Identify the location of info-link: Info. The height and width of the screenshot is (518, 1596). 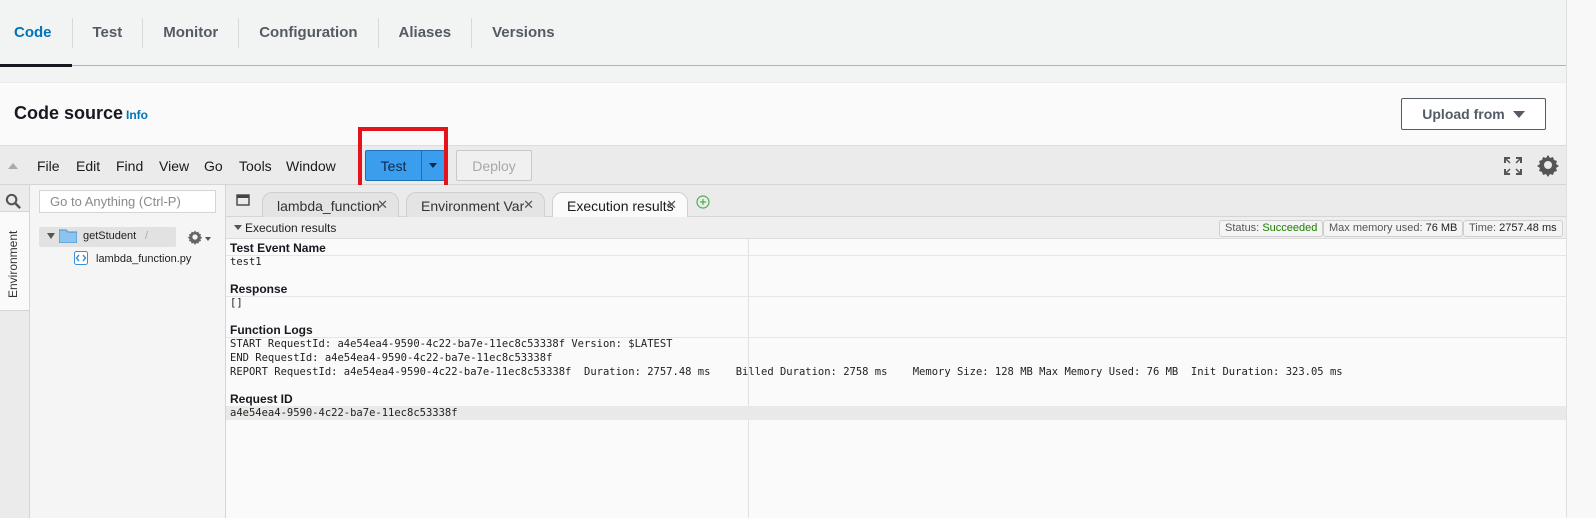
(137, 115).